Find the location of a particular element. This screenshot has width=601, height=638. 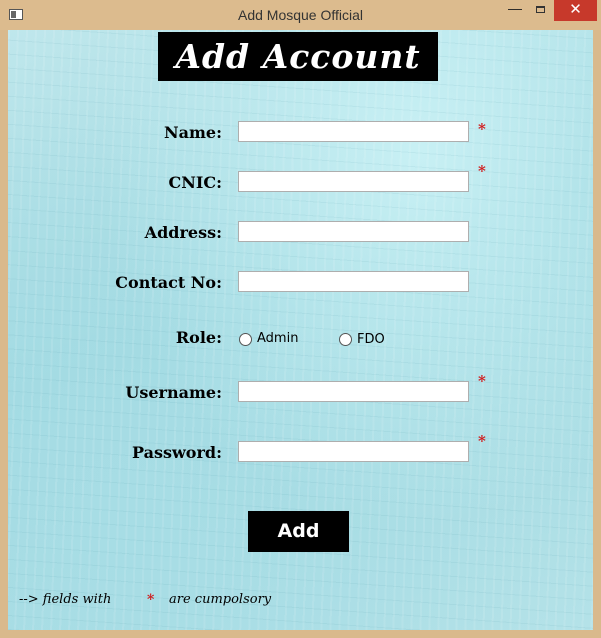

name-label: Name: is located at coordinates (192, 132).